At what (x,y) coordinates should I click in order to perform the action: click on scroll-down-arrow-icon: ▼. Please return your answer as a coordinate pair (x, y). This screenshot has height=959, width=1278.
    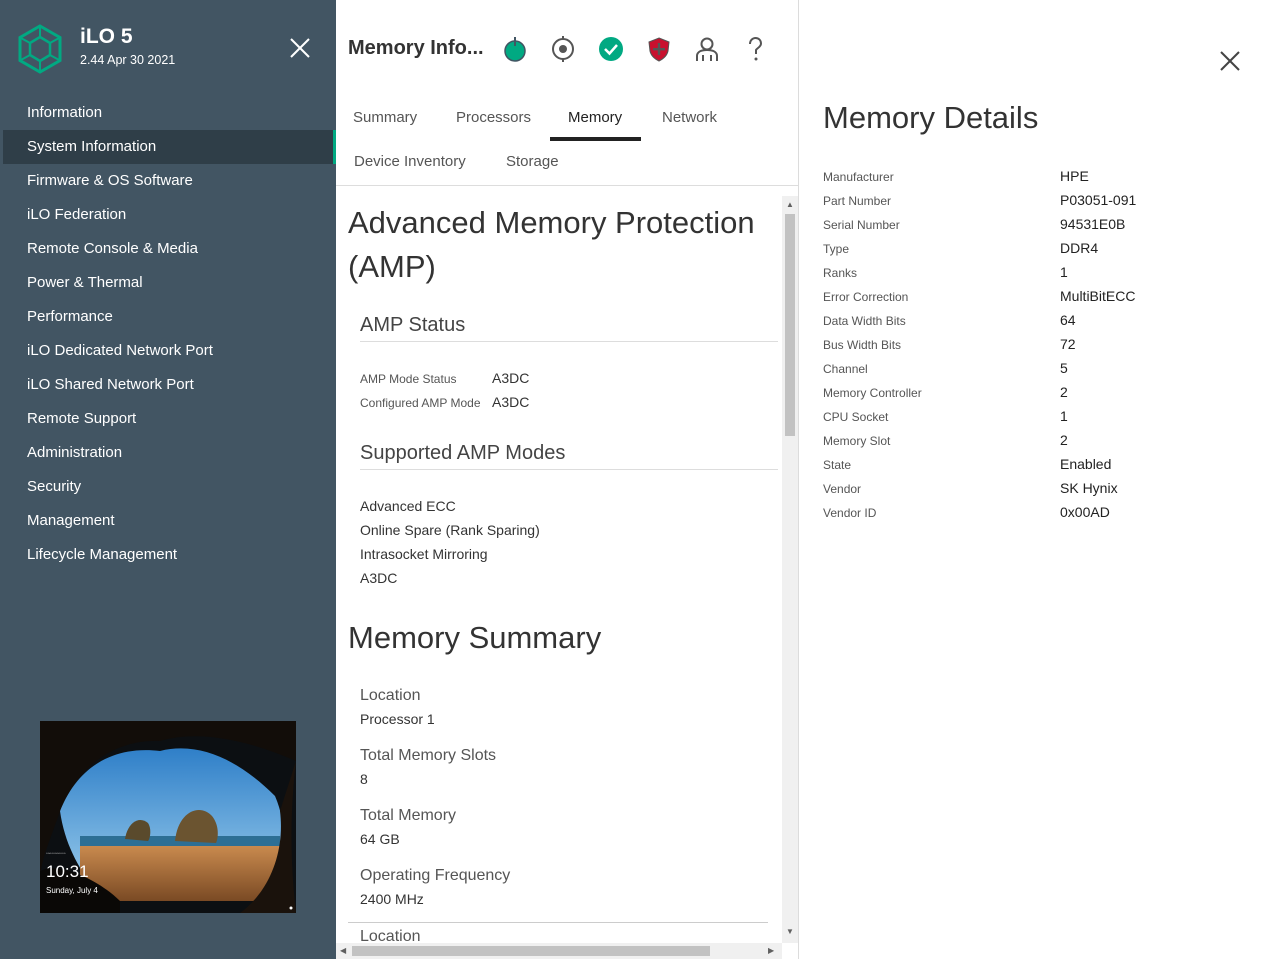
    Looking at the image, I should click on (790, 931).